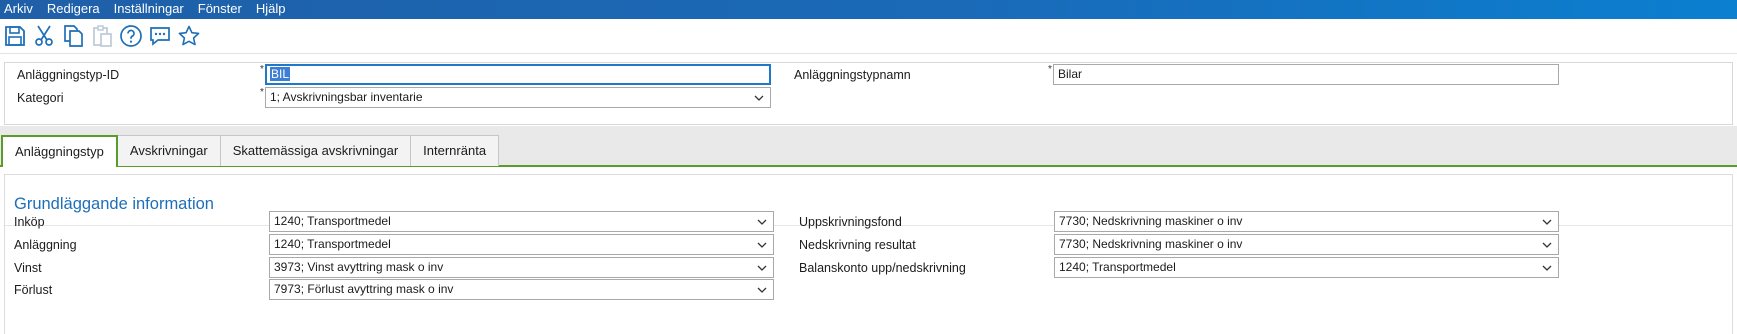 The height and width of the screenshot is (334, 1737). I want to click on menu-fonster: Fönster, so click(221, 9).